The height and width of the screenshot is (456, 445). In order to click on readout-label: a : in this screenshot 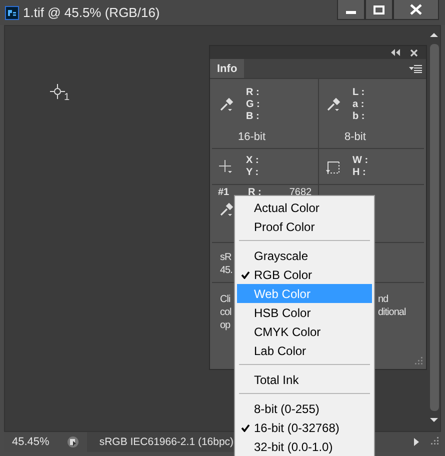, I will do `click(358, 105)`.